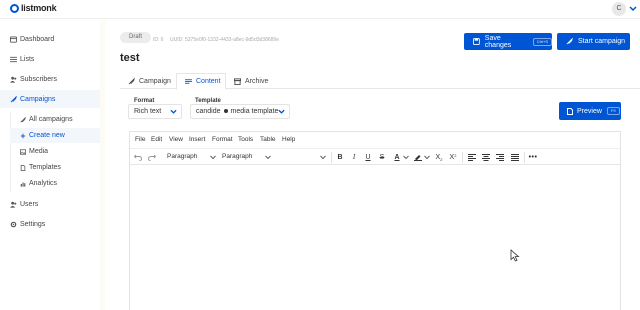  I want to click on tab-label: Content, so click(208, 81).